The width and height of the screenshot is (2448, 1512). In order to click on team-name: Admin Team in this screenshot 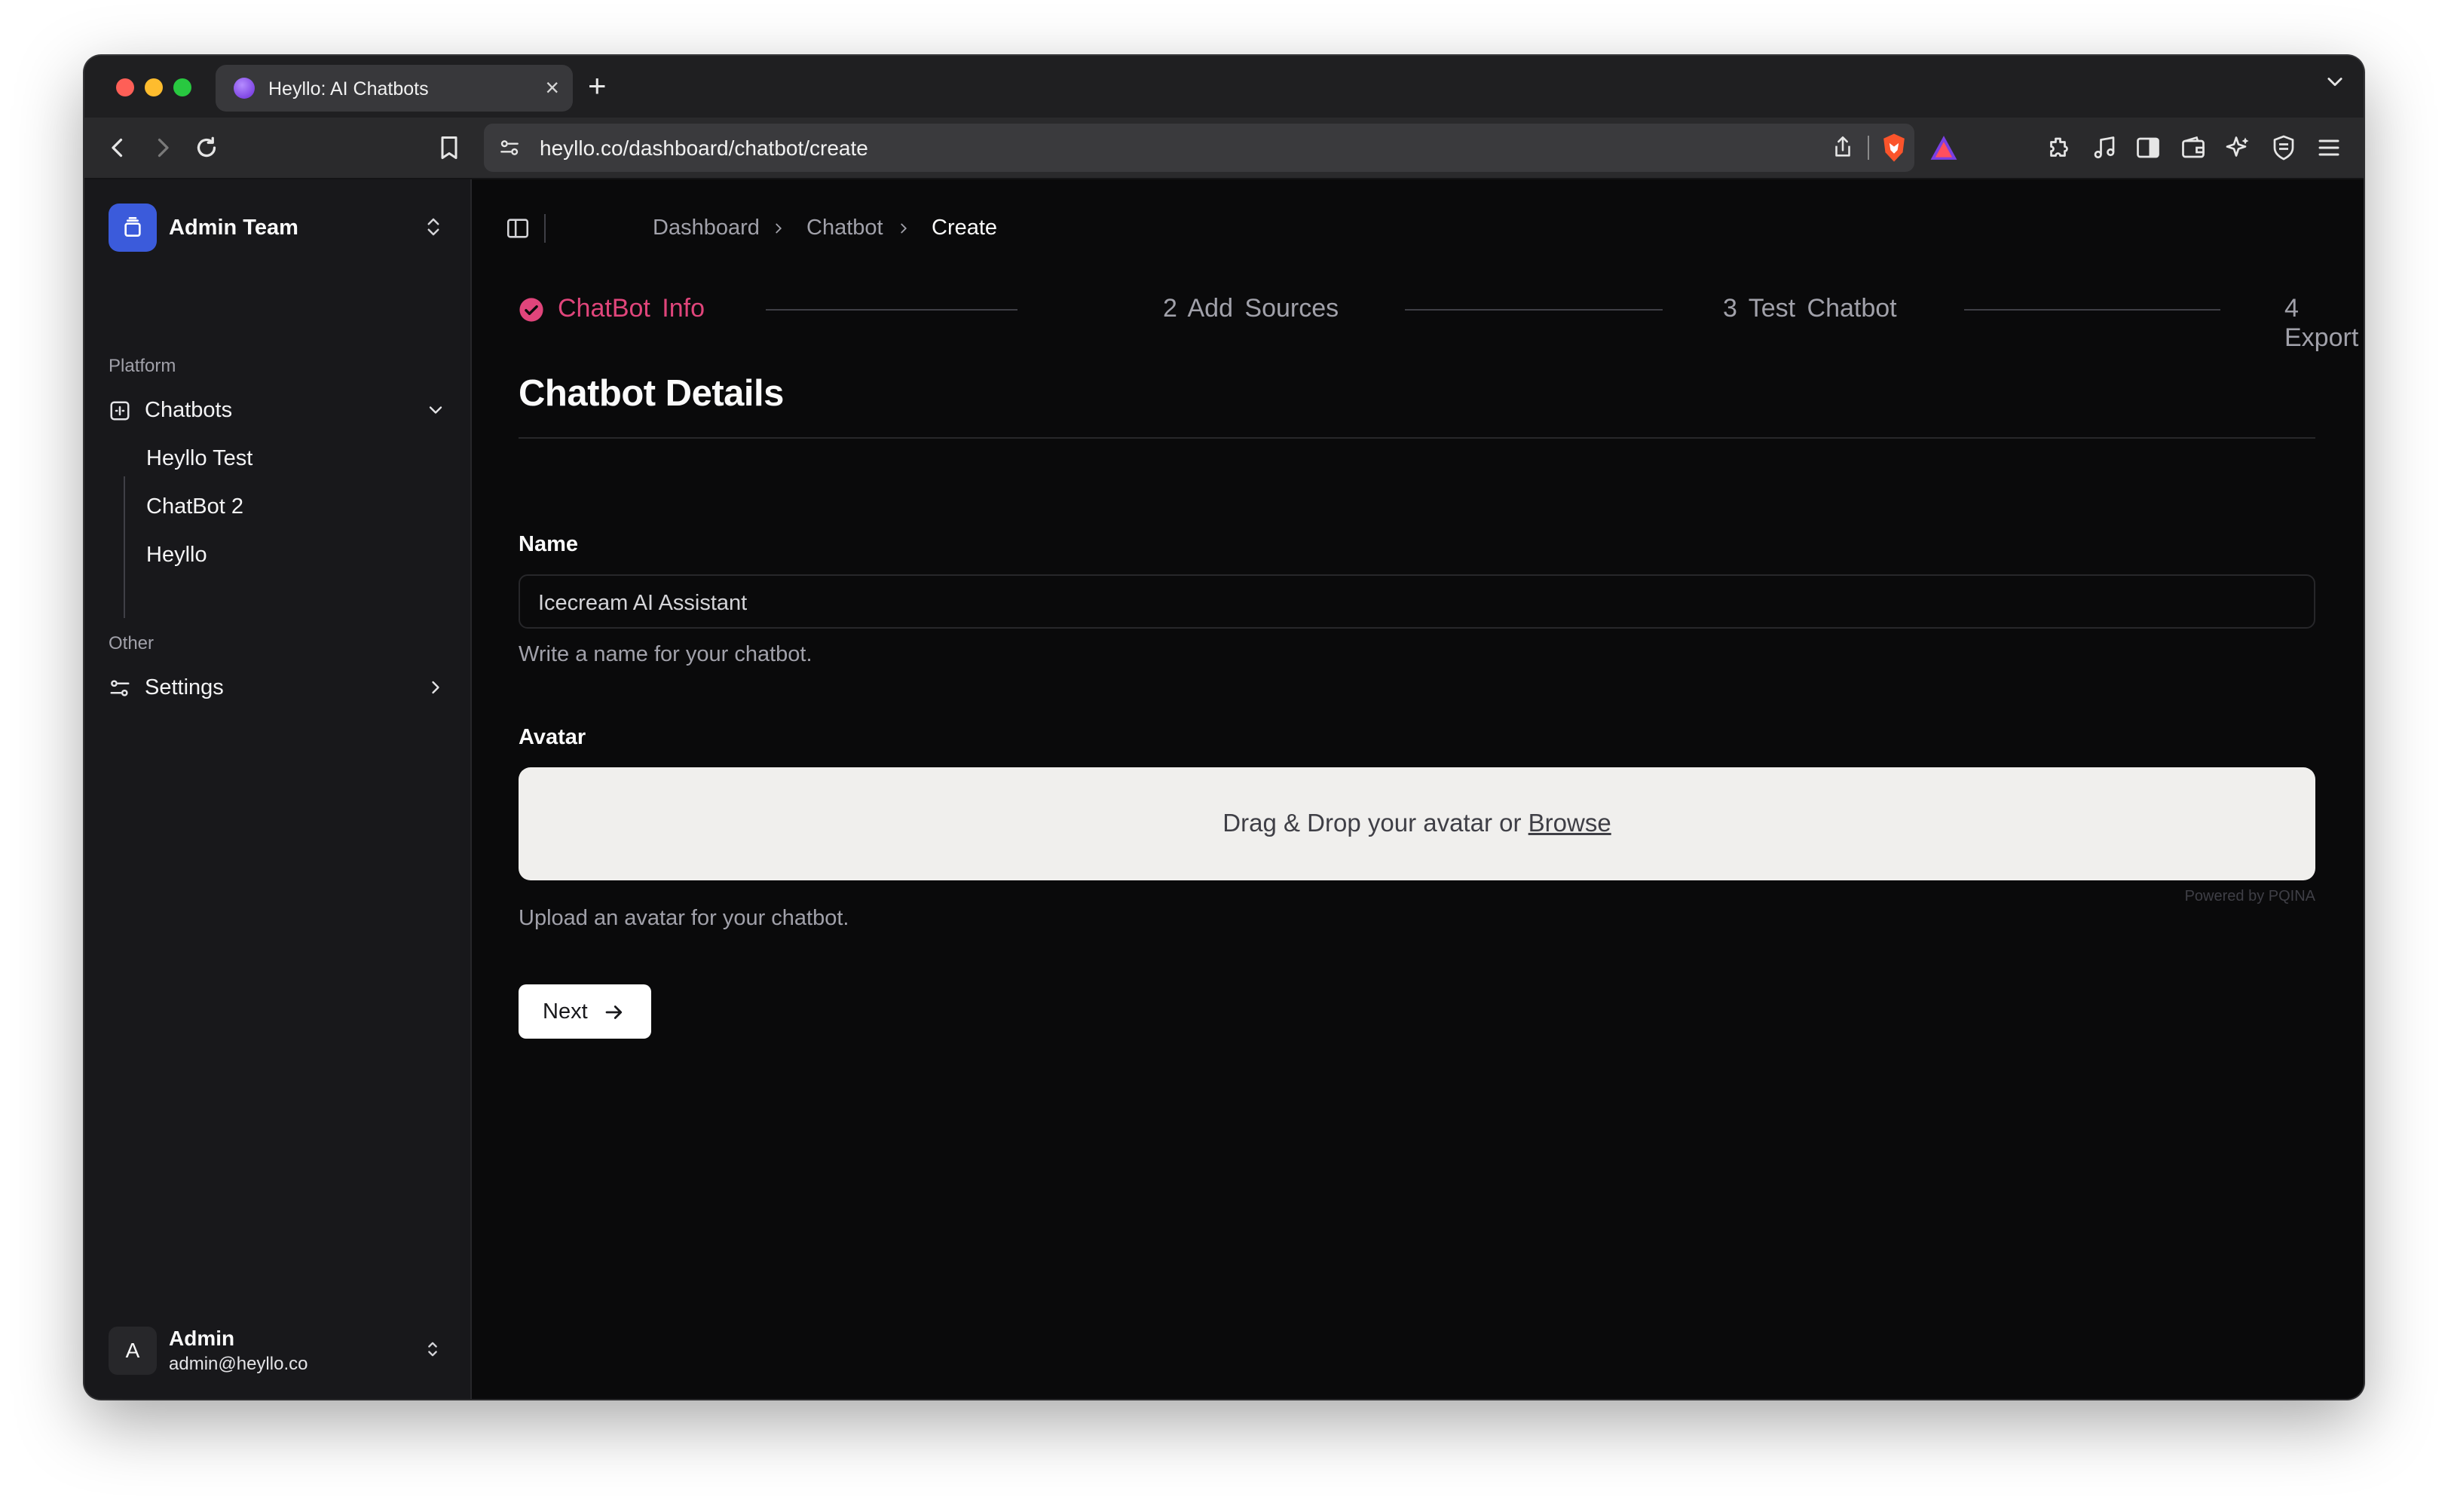, I will do `click(233, 228)`.